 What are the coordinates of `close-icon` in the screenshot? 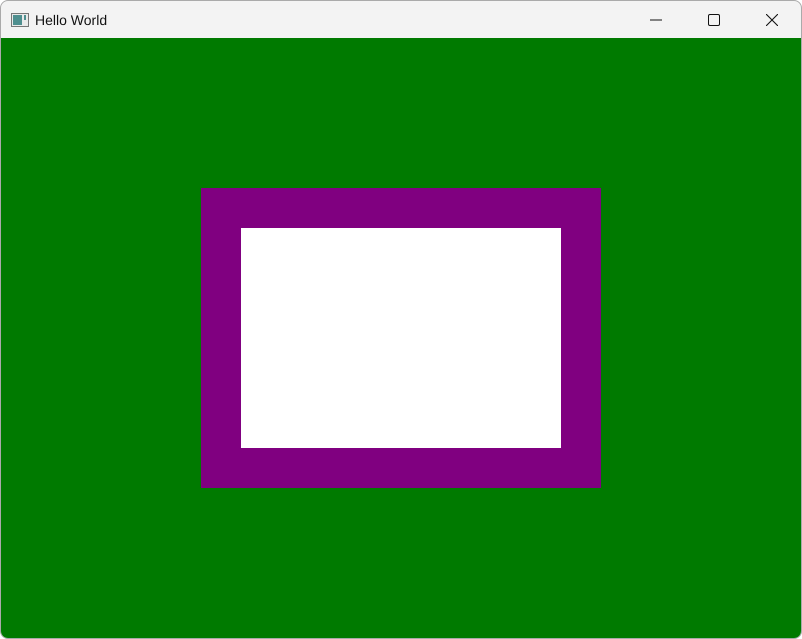 It's located at (772, 20).